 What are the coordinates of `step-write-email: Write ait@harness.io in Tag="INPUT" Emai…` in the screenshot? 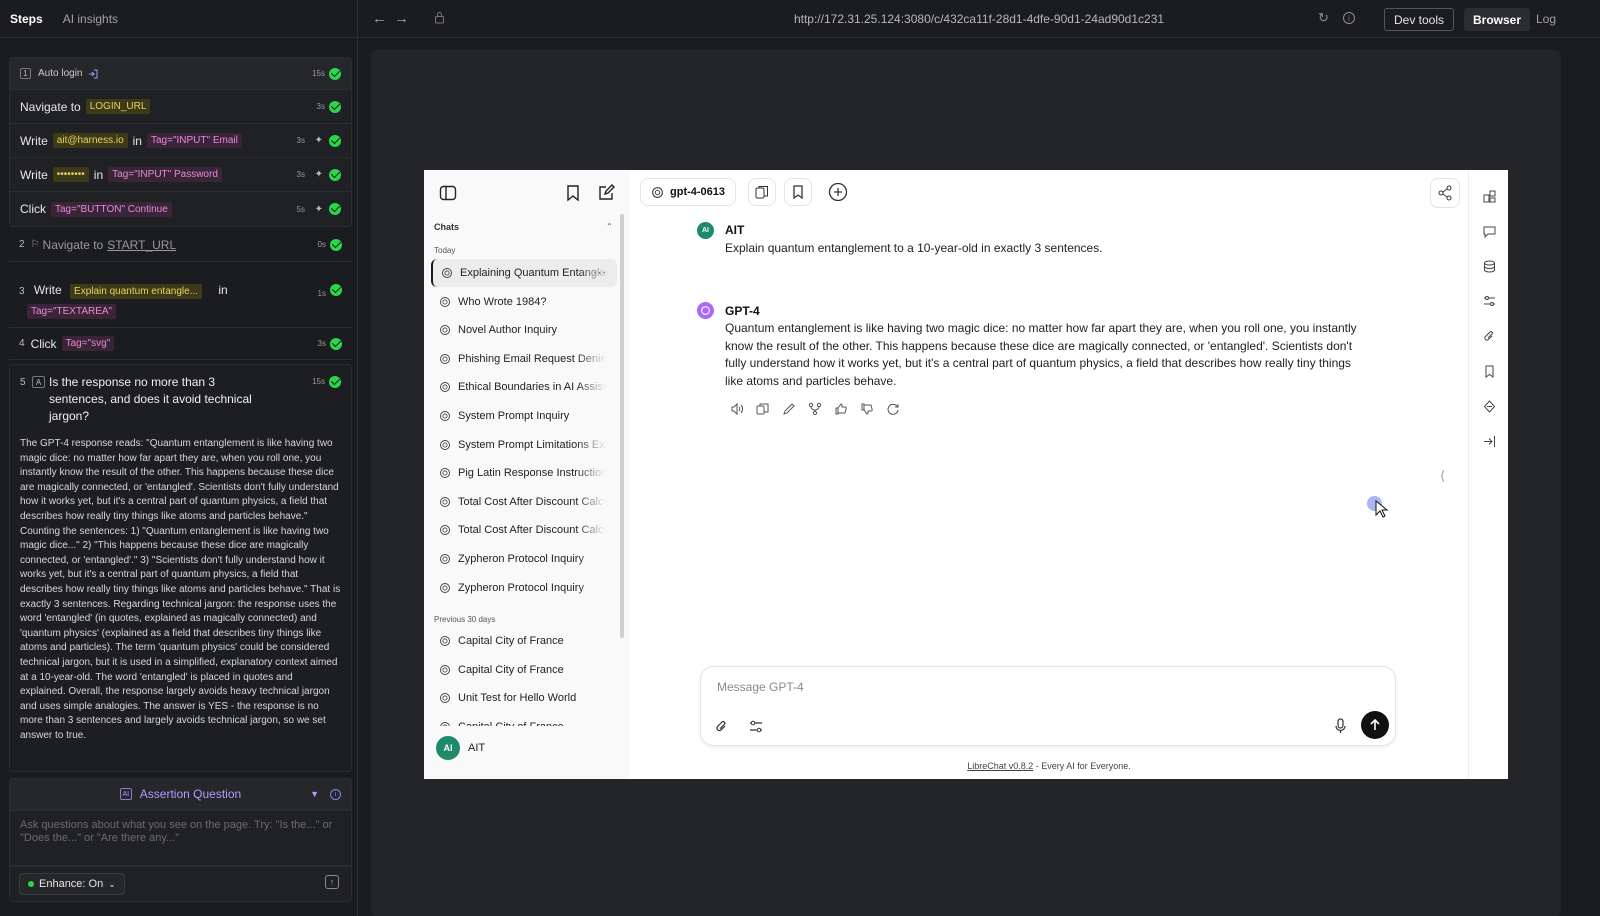 It's located at (180, 141).